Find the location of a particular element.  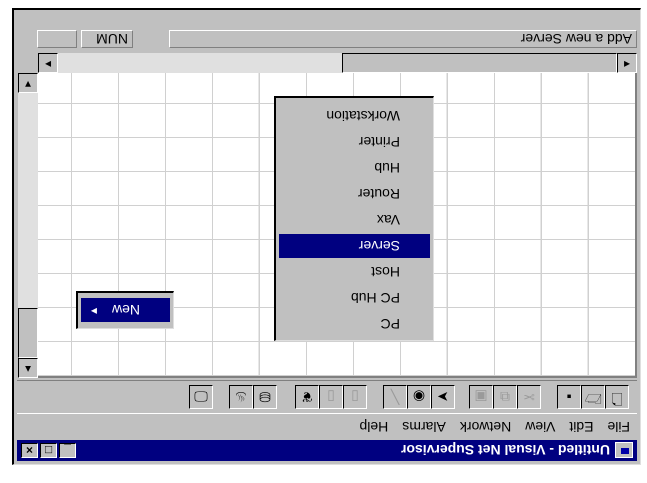

app-icon is located at coordinates (624, 450).